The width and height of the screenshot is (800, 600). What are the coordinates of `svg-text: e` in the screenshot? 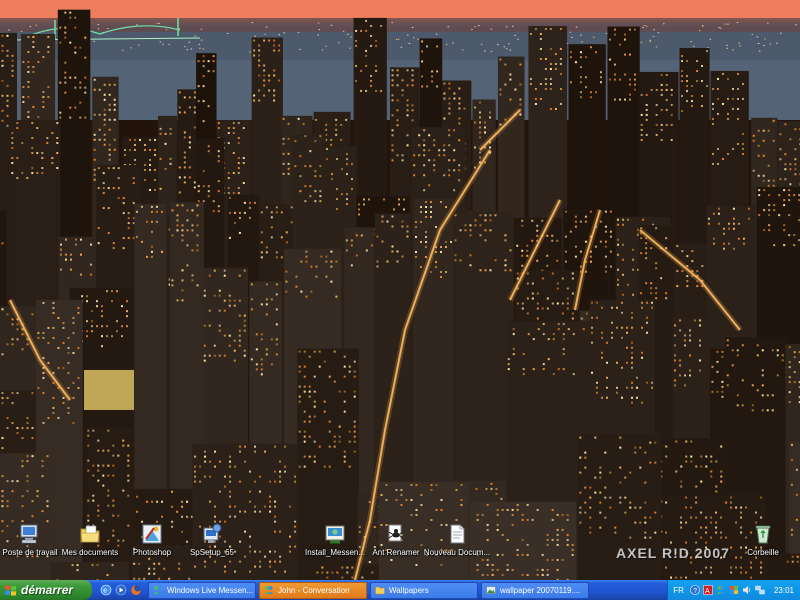 It's located at (105, 591).